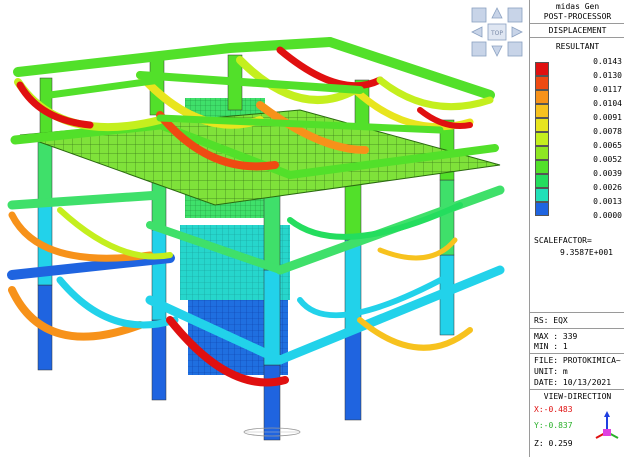 This screenshot has width=624, height=457. Describe the element at coordinates (607, 117) in the screenshot. I see `legend-level: 0.0091` at that location.